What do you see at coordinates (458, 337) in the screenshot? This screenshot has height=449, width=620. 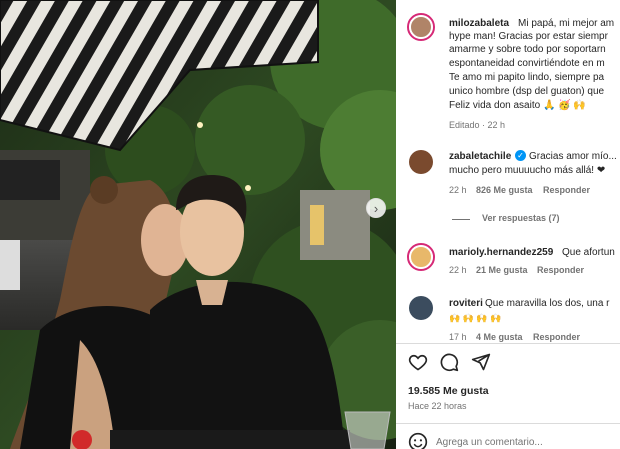 I see `comment-time: 17 h` at bounding box center [458, 337].